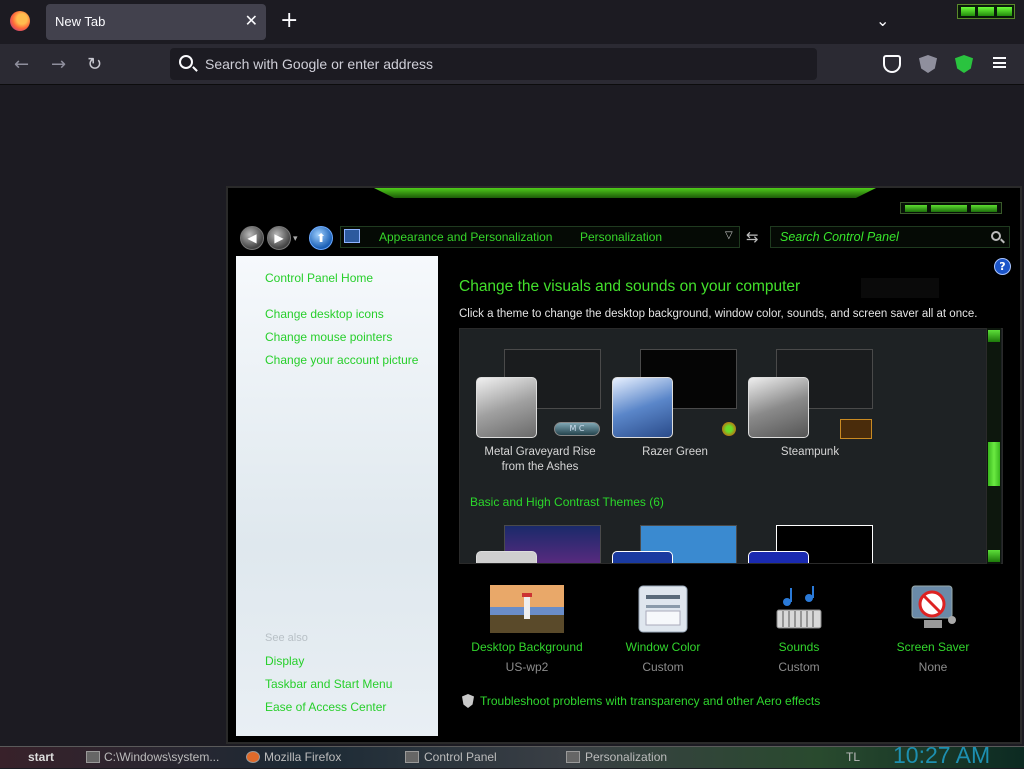  What do you see at coordinates (900, 288) in the screenshot?
I see `title-shadow-block` at bounding box center [900, 288].